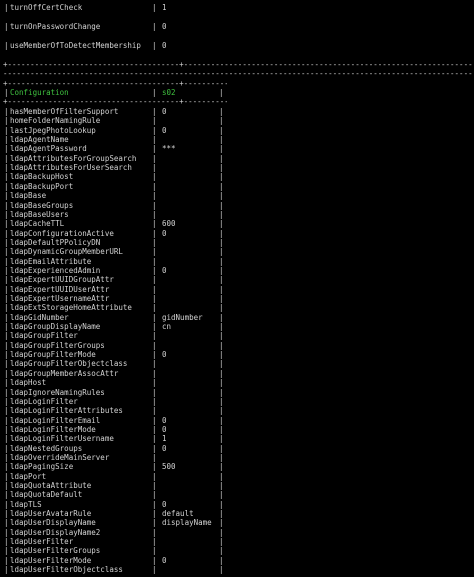 This screenshot has width=474, height=577. What do you see at coordinates (237, 195) in the screenshot?
I see `table-row: | ldapBase | |` at bounding box center [237, 195].